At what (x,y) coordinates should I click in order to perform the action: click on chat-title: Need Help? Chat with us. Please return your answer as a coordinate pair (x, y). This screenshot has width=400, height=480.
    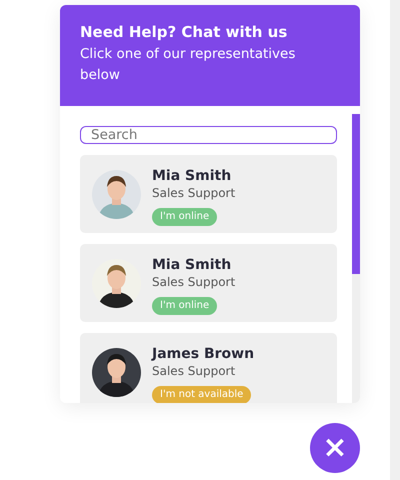
    Looking at the image, I should click on (184, 32).